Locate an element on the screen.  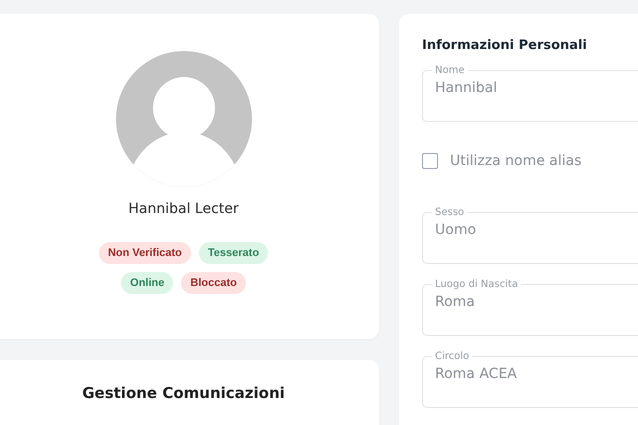
field-label: Nome is located at coordinates (450, 70).